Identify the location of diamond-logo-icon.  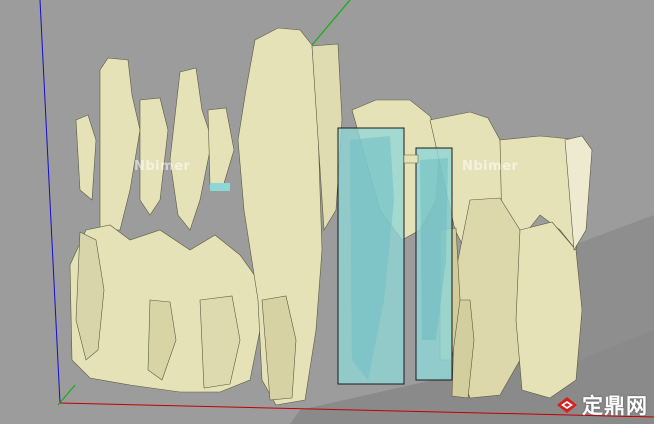
(567, 405).